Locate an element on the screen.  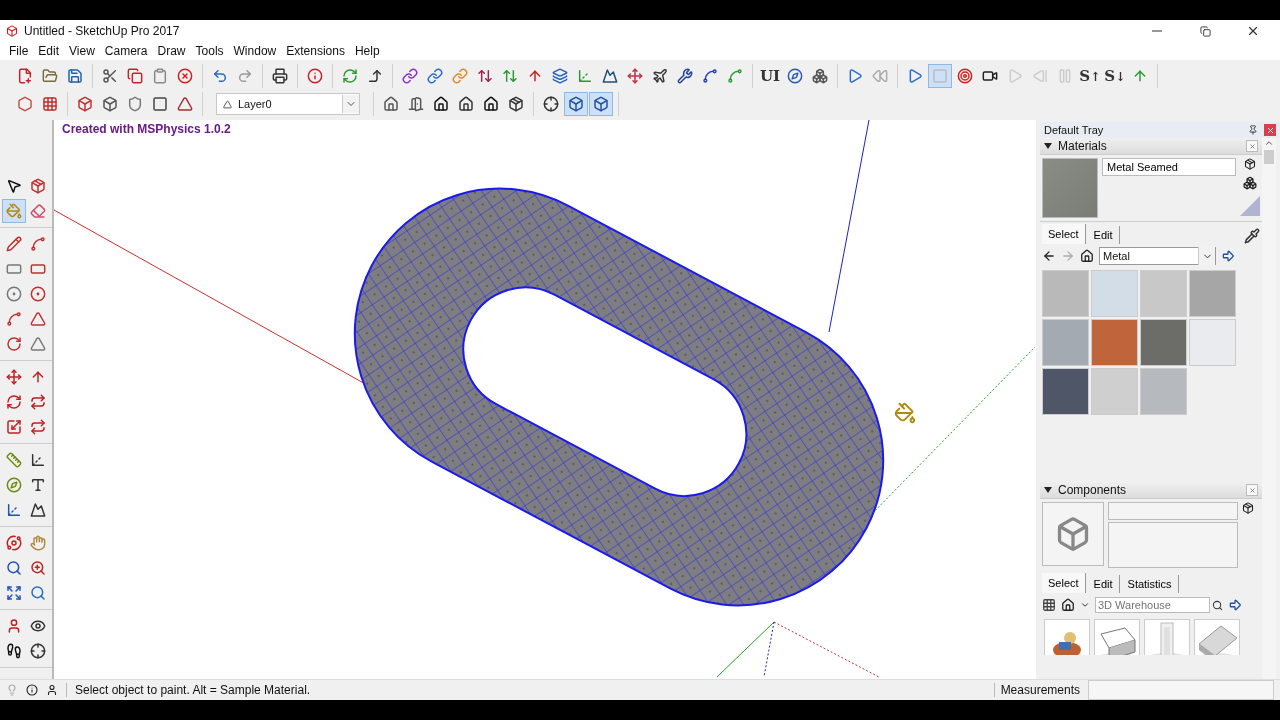
library-name: Metal is located at coordinates (1117, 256).